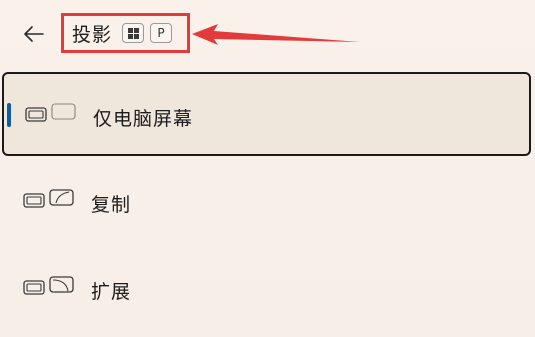  I want to click on page-title: 投影, so click(92, 34).